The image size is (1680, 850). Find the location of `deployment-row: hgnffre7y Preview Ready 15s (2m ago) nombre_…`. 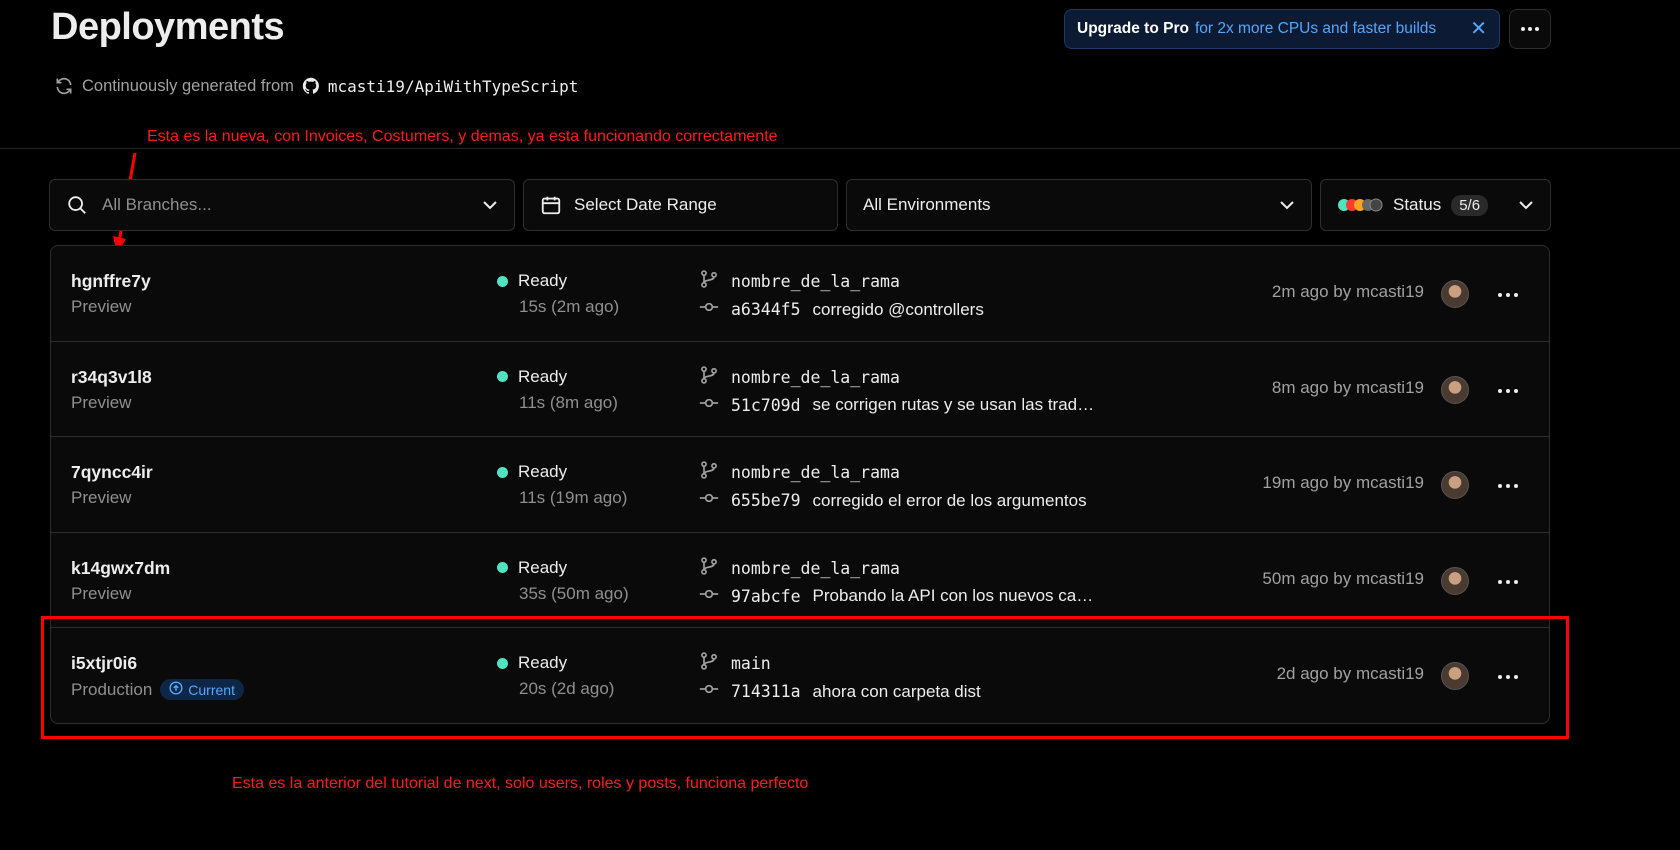

deployment-row: hgnffre7y Preview Ready 15s (2m ago) nombre_… is located at coordinates (800, 294).